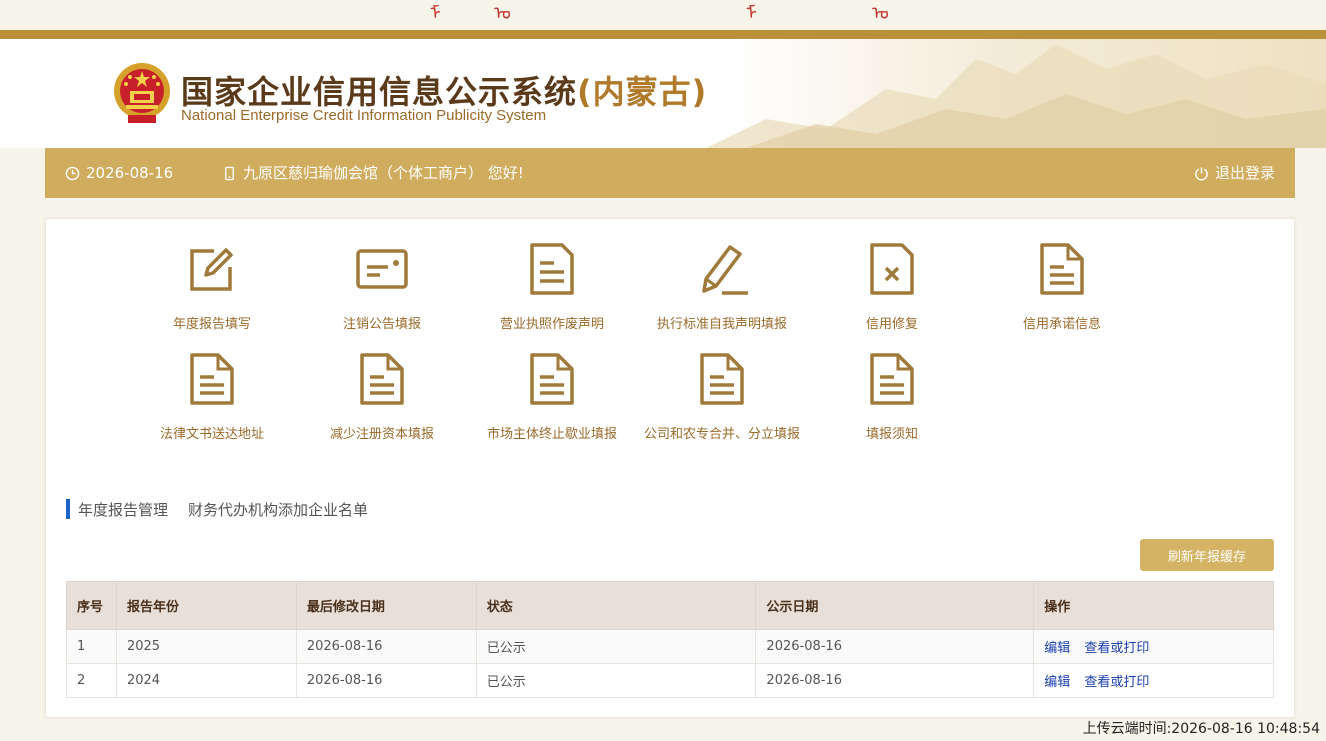 The width and height of the screenshot is (1326, 741). What do you see at coordinates (91, 605) in the screenshot?
I see `column-header: 序号` at bounding box center [91, 605].